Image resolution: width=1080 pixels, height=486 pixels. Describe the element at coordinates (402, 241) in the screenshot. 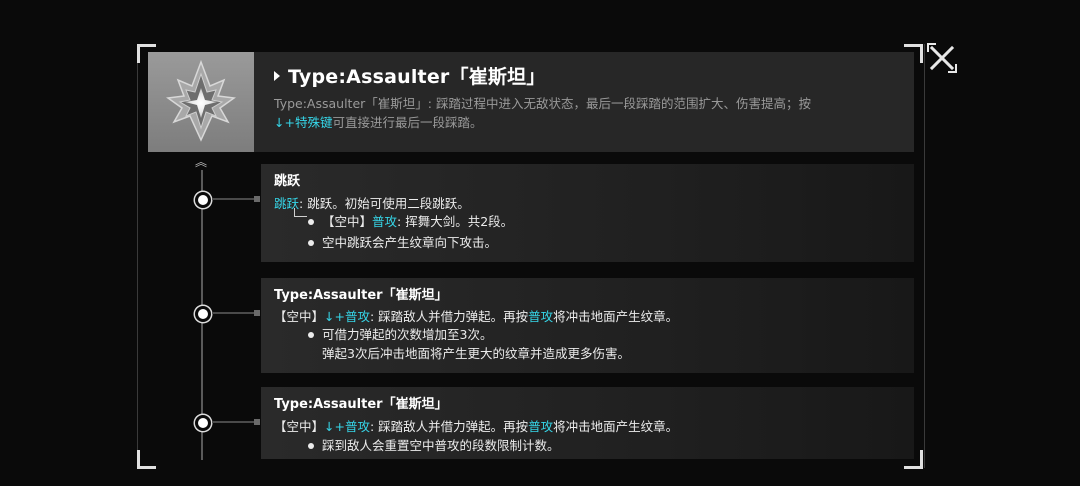

I see `card-line-3: 空中跳跃会产生纹章向下攻击。` at that location.